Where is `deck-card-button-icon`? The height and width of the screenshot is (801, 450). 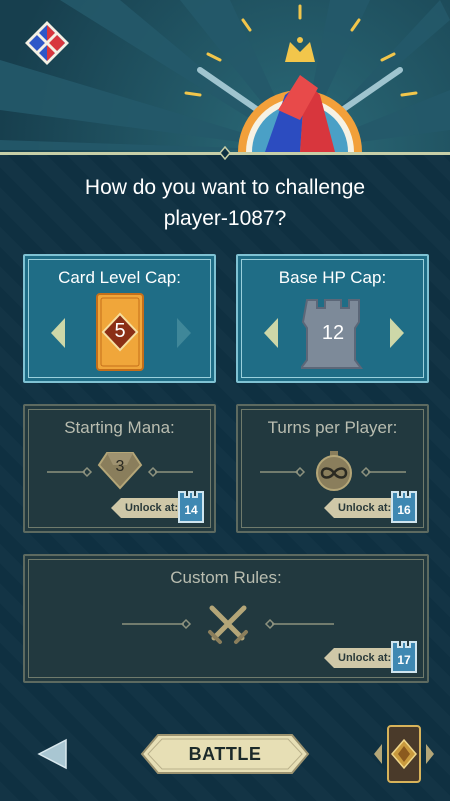 deck-card-button-icon is located at coordinates (404, 754).